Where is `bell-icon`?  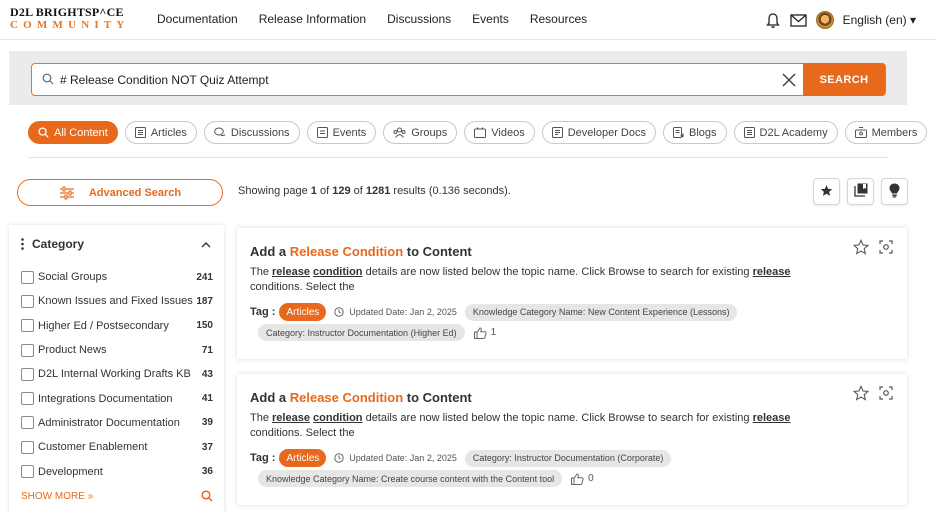 bell-icon is located at coordinates (773, 20).